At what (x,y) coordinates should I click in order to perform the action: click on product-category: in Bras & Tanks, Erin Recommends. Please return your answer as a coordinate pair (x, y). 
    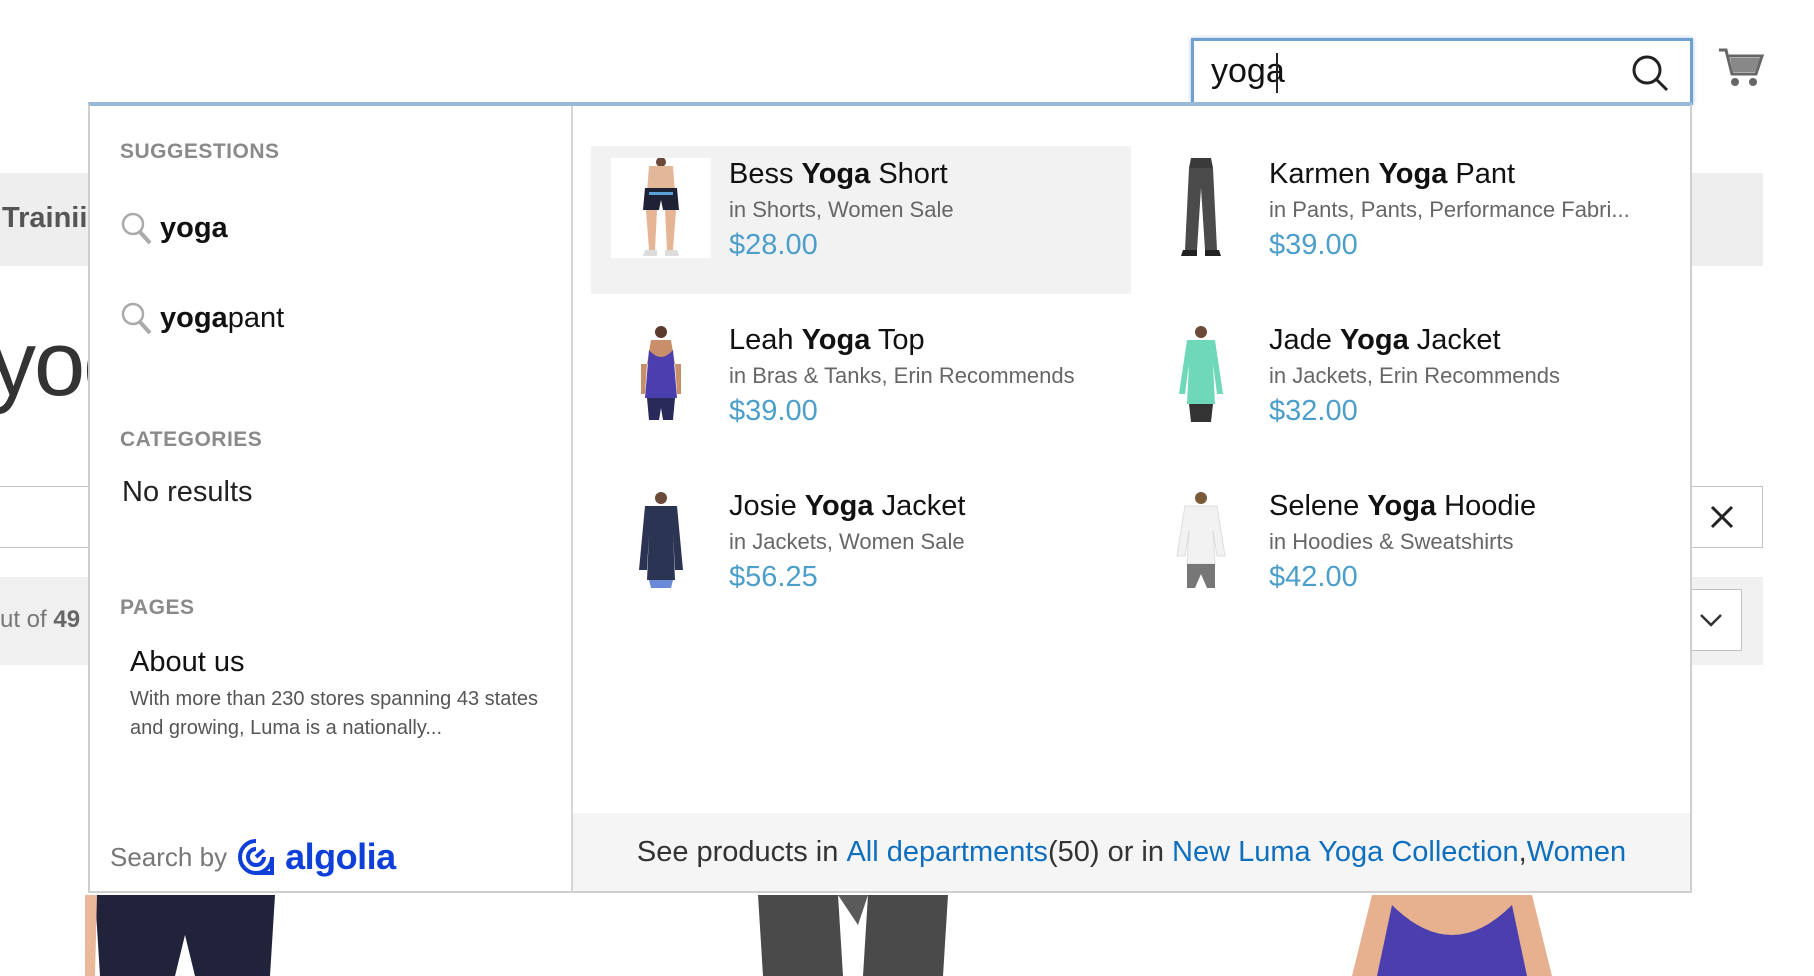
    Looking at the image, I should click on (902, 376).